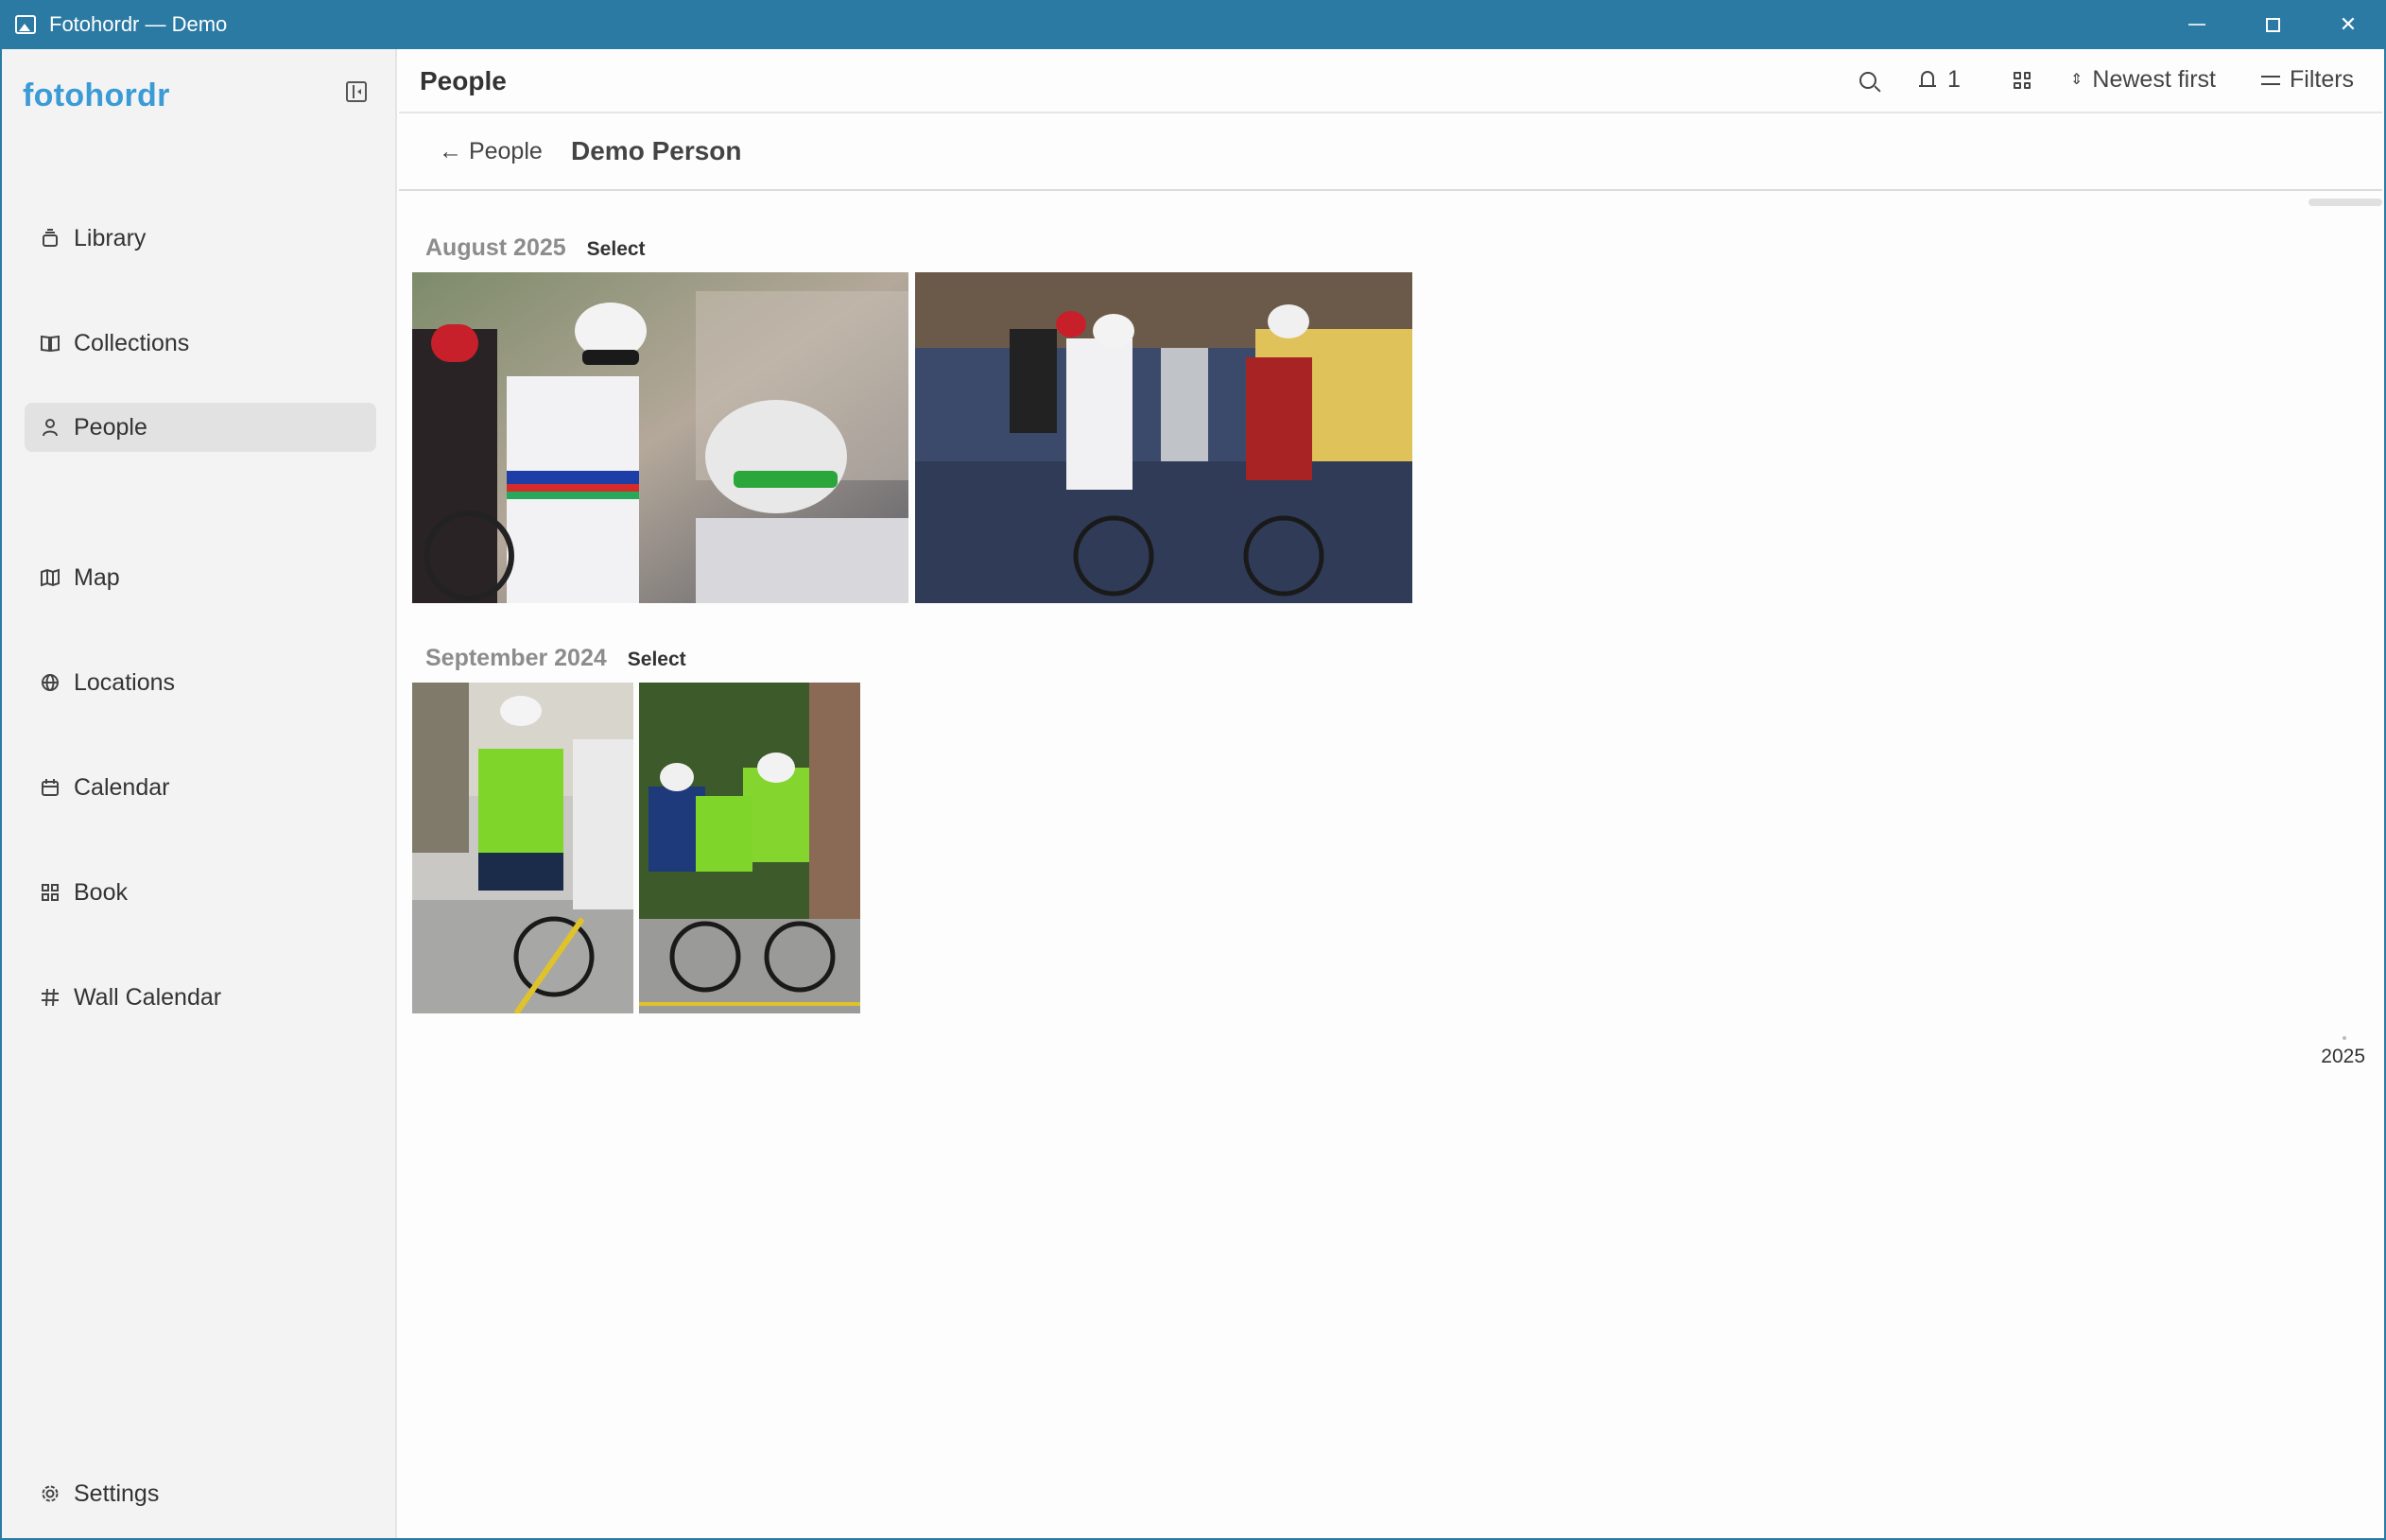 This screenshot has height=1540, width=2386. Describe the element at coordinates (50, 343) in the screenshot. I see `book-open-icon` at that location.